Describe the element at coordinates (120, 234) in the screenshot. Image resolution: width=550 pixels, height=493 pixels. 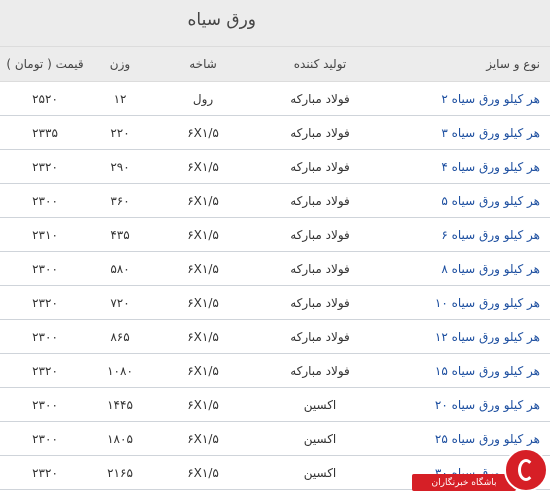
I see `cell-weight: ۴۳۵` at that location.